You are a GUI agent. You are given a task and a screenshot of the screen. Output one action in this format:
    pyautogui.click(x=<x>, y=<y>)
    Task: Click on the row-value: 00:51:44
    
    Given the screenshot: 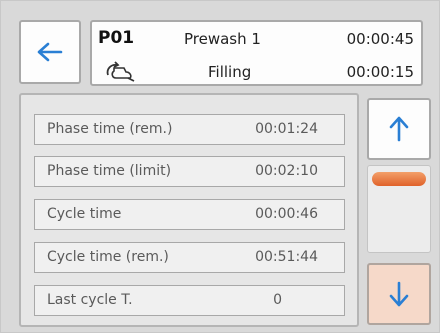 What is the action you would take?
    pyautogui.click(x=286, y=257)
    